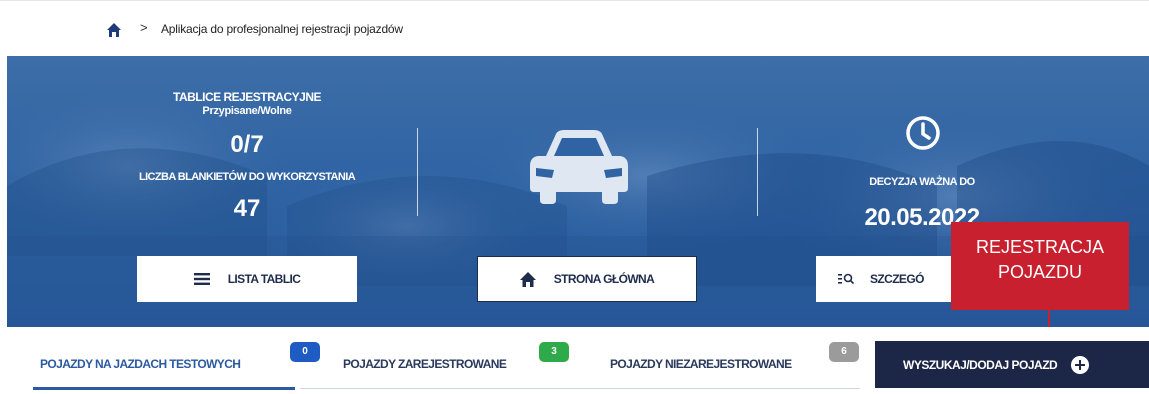 Image resolution: width=1149 pixels, height=394 pixels. What do you see at coordinates (1040, 247) in the screenshot?
I see `callout-line-1: REJESTRACJA` at bounding box center [1040, 247].